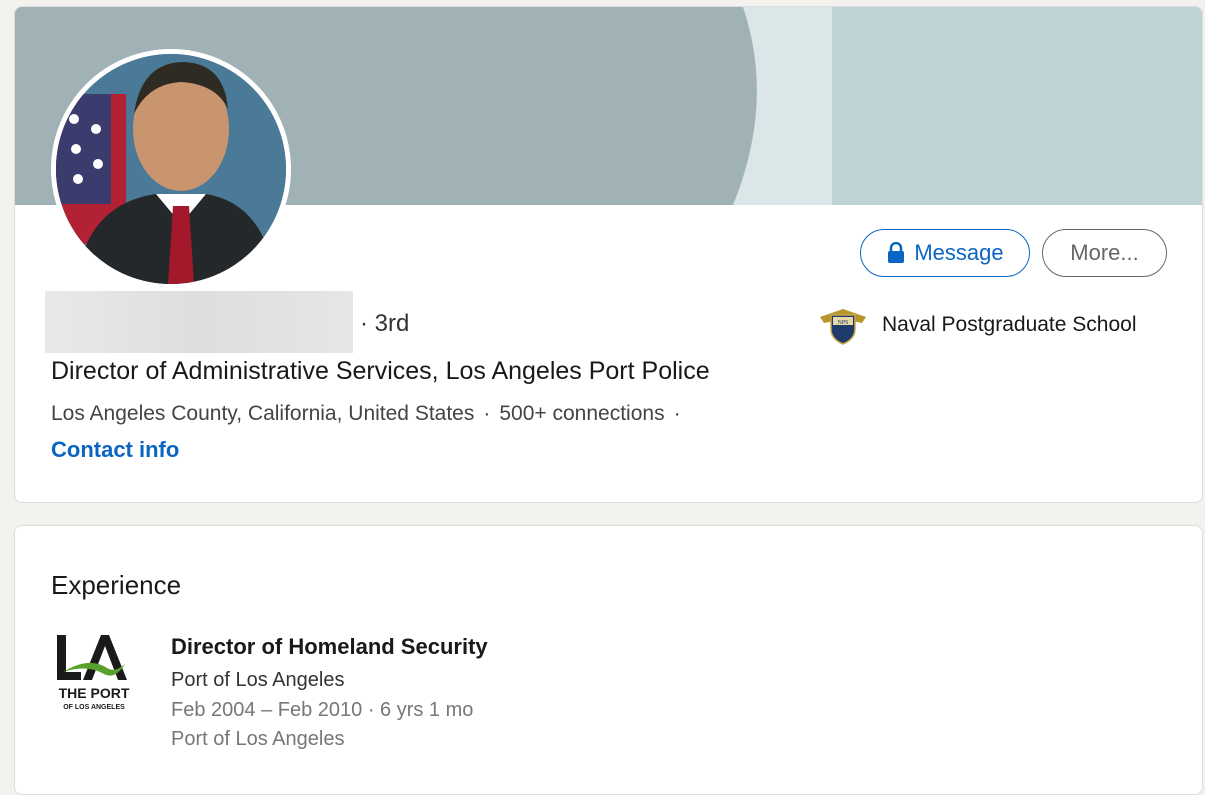  What do you see at coordinates (385, 323) in the screenshot?
I see `connection-degree: · 3rd` at bounding box center [385, 323].